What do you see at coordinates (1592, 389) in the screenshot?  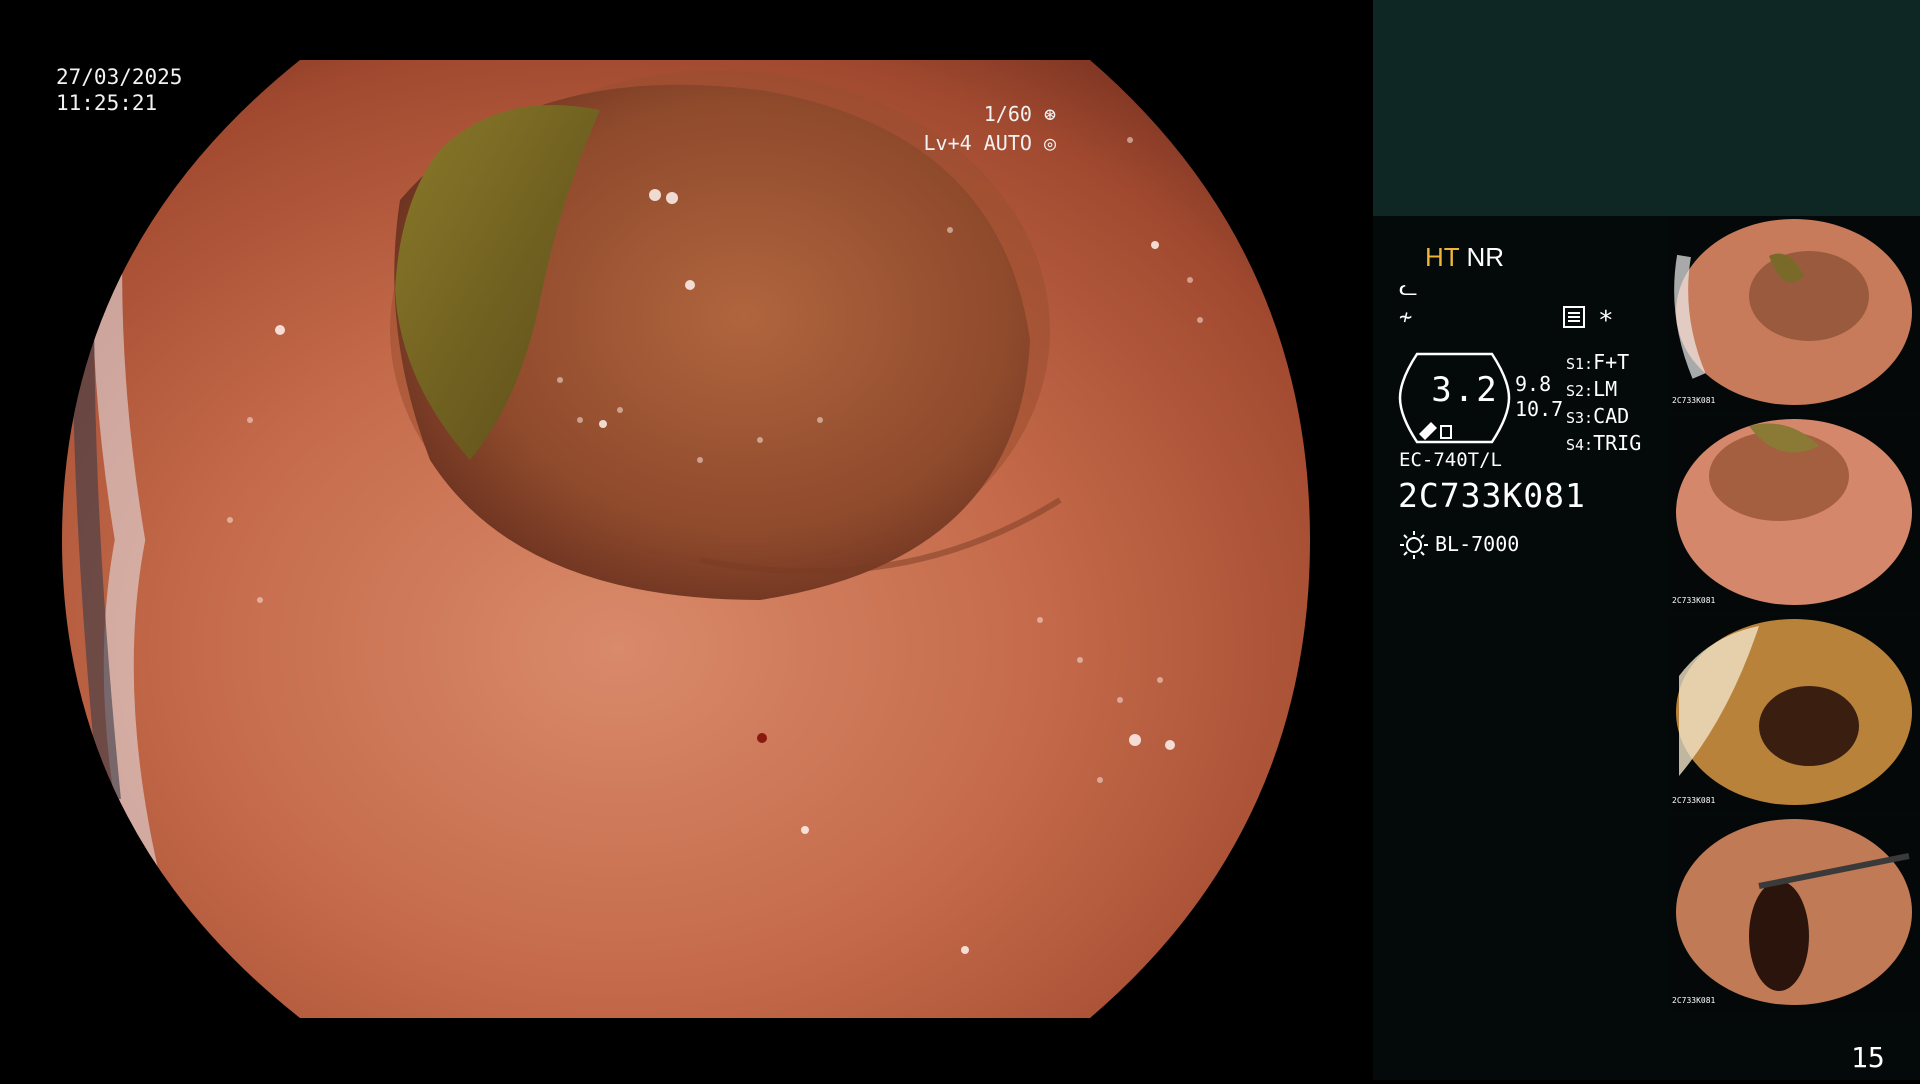 I see `switch-row: S2:LM` at bounding box center [1592, 389].